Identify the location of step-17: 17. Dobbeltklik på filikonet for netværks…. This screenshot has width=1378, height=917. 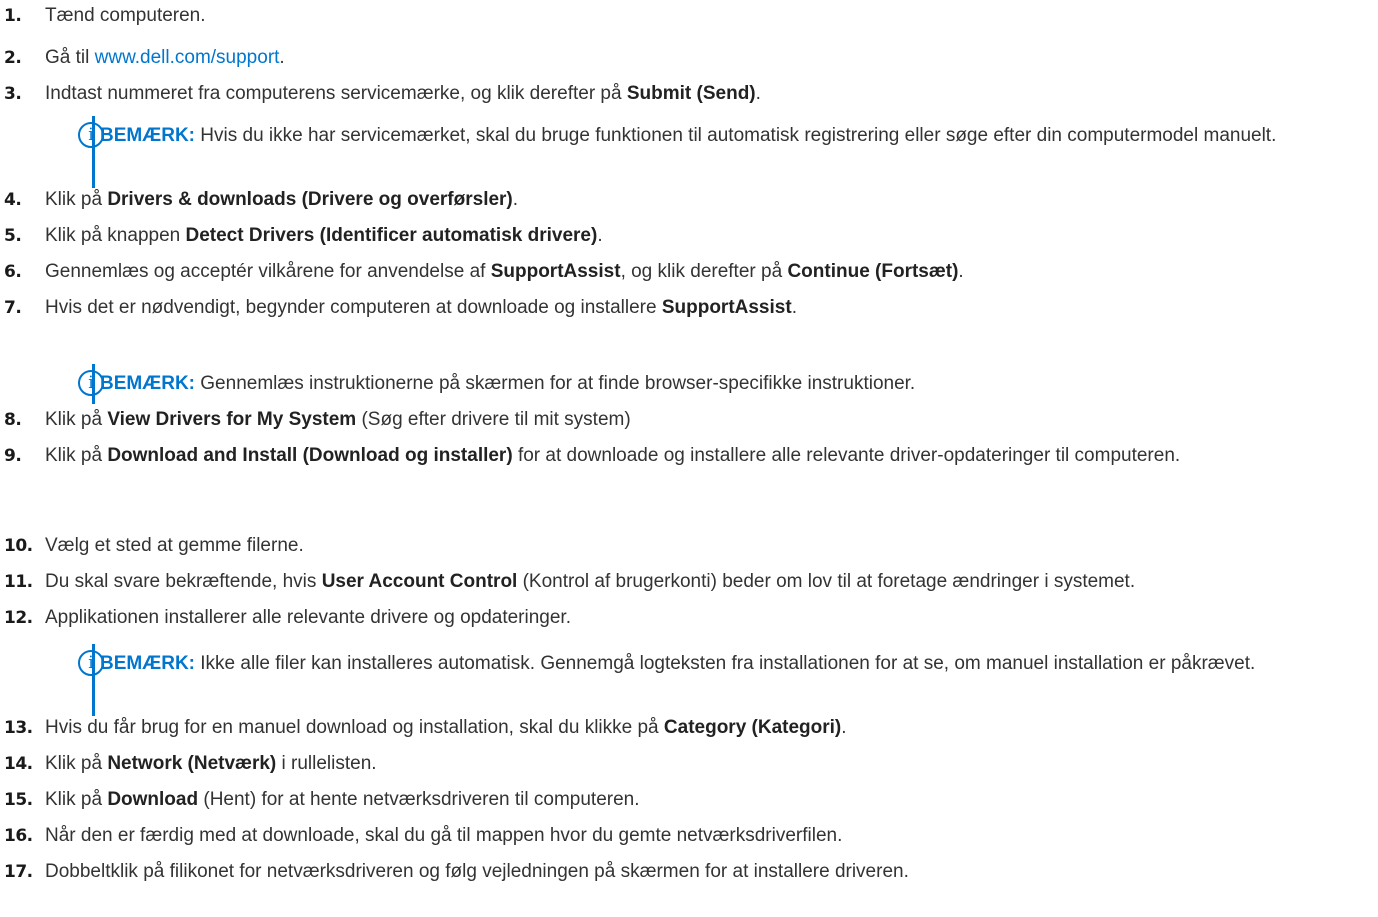
(689, 872).